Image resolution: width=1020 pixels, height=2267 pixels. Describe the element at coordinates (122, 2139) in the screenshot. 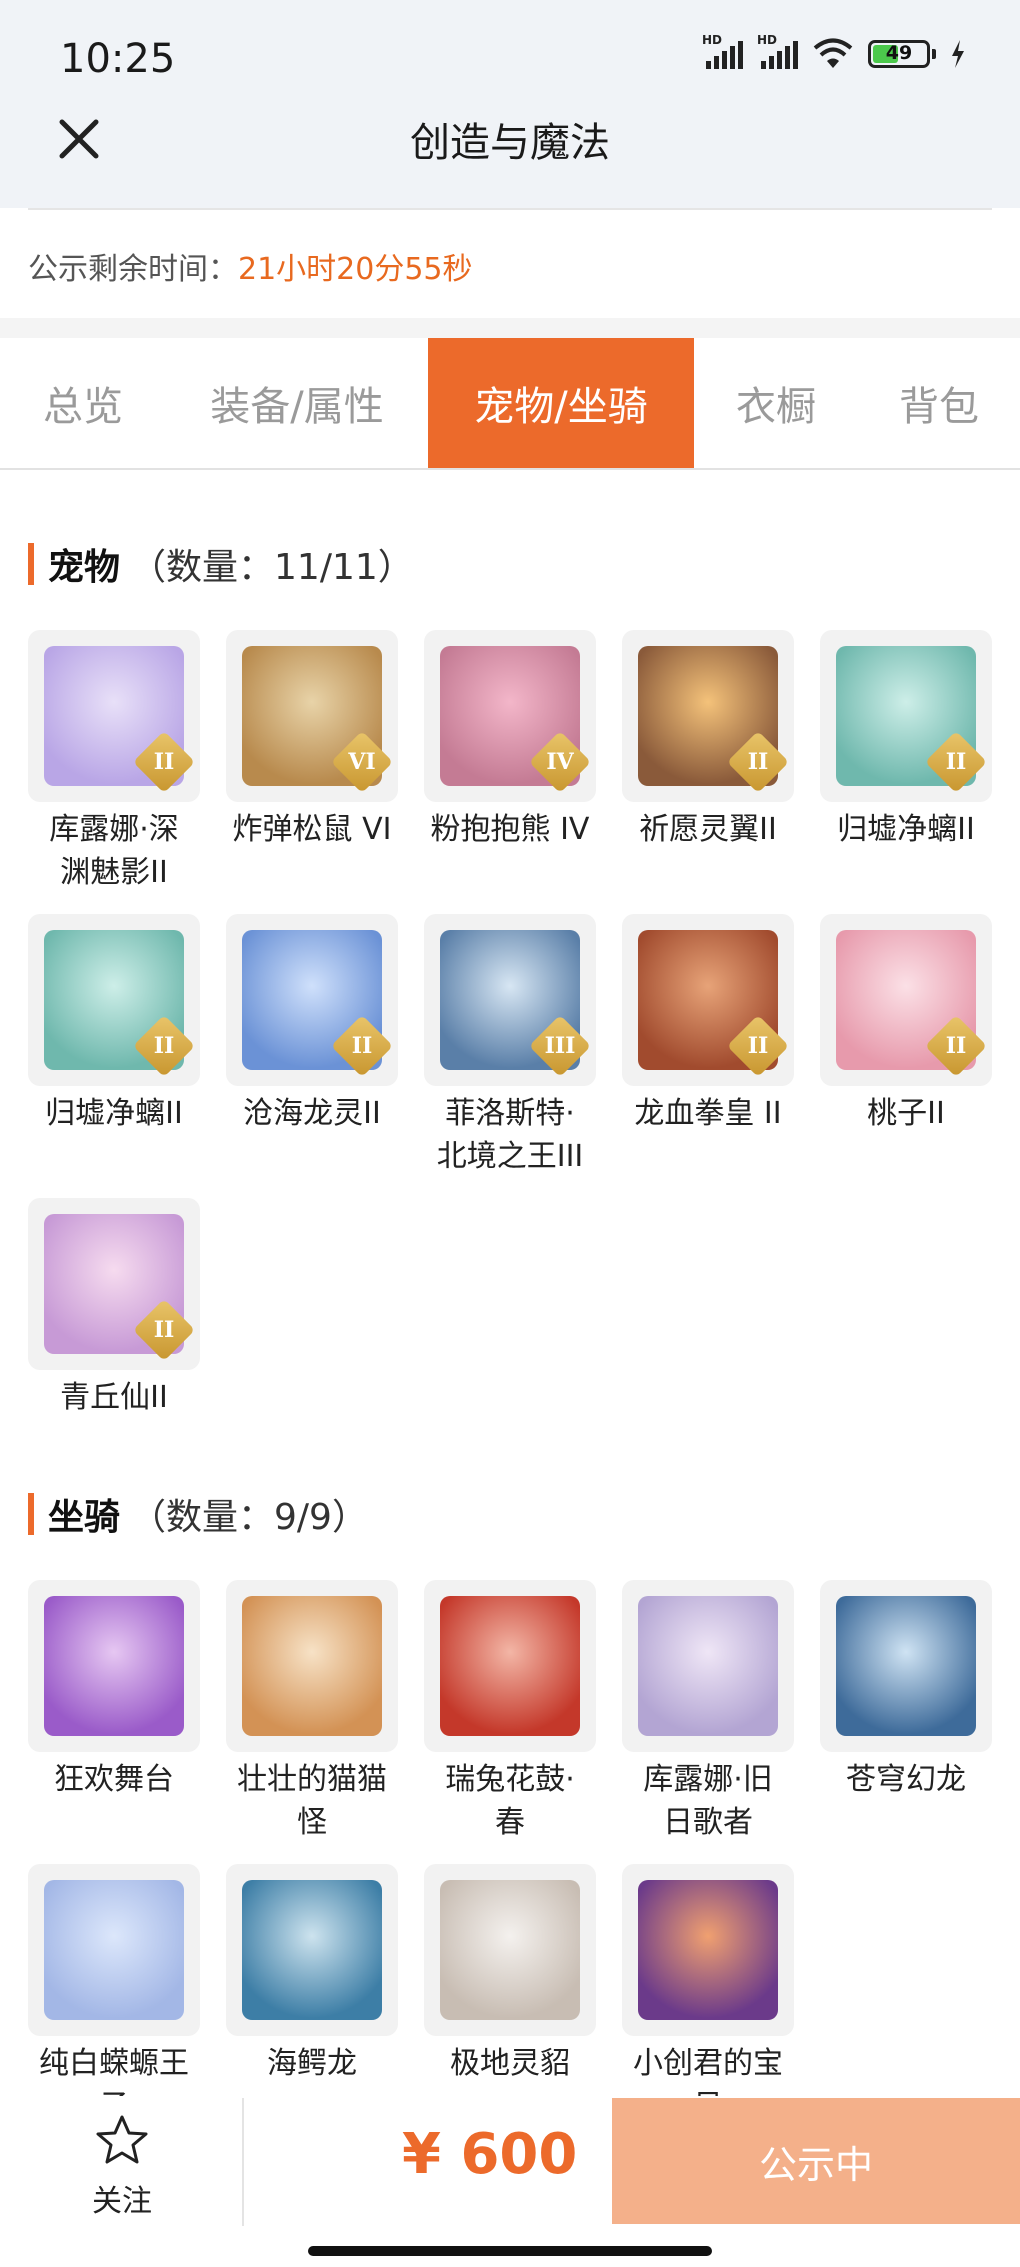

I see `star-icon` at that location.